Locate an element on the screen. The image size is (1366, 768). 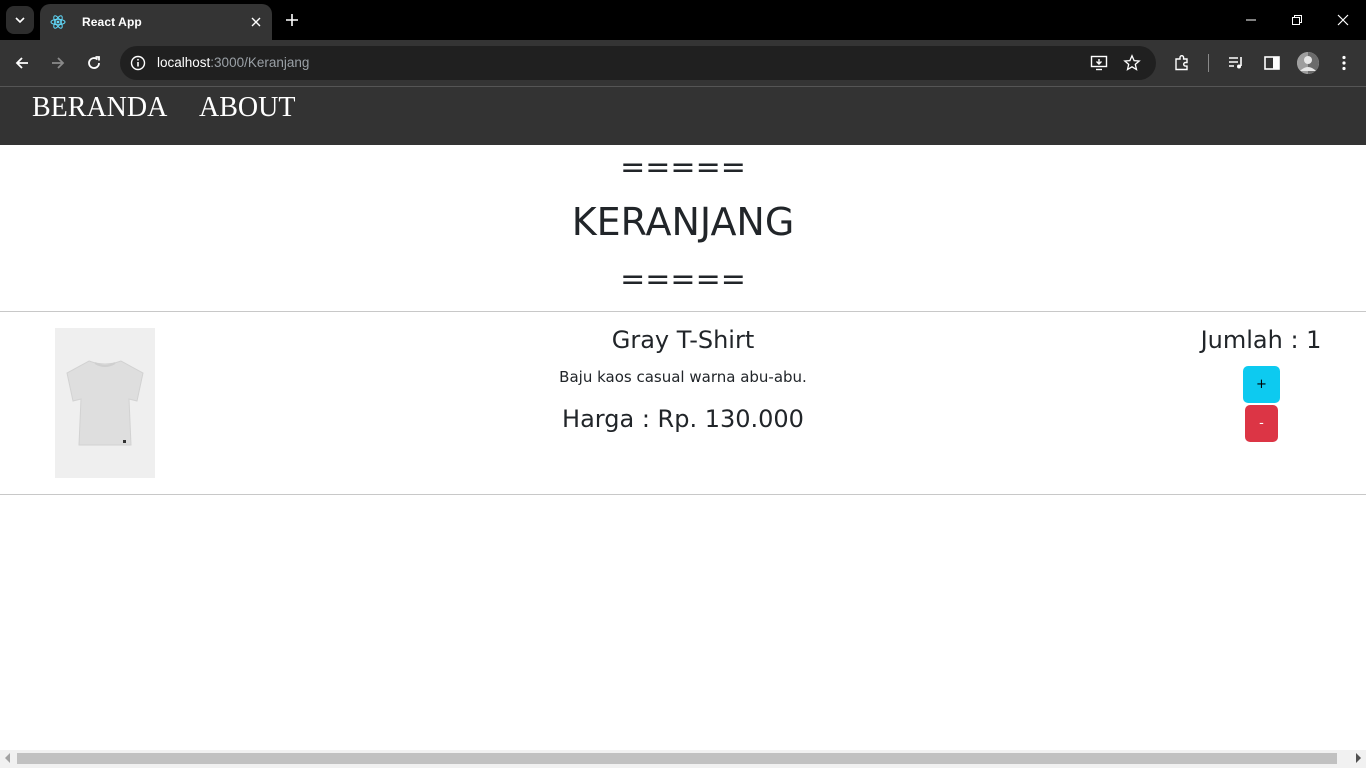
tab-search-button is located at coordinates (20, 20).